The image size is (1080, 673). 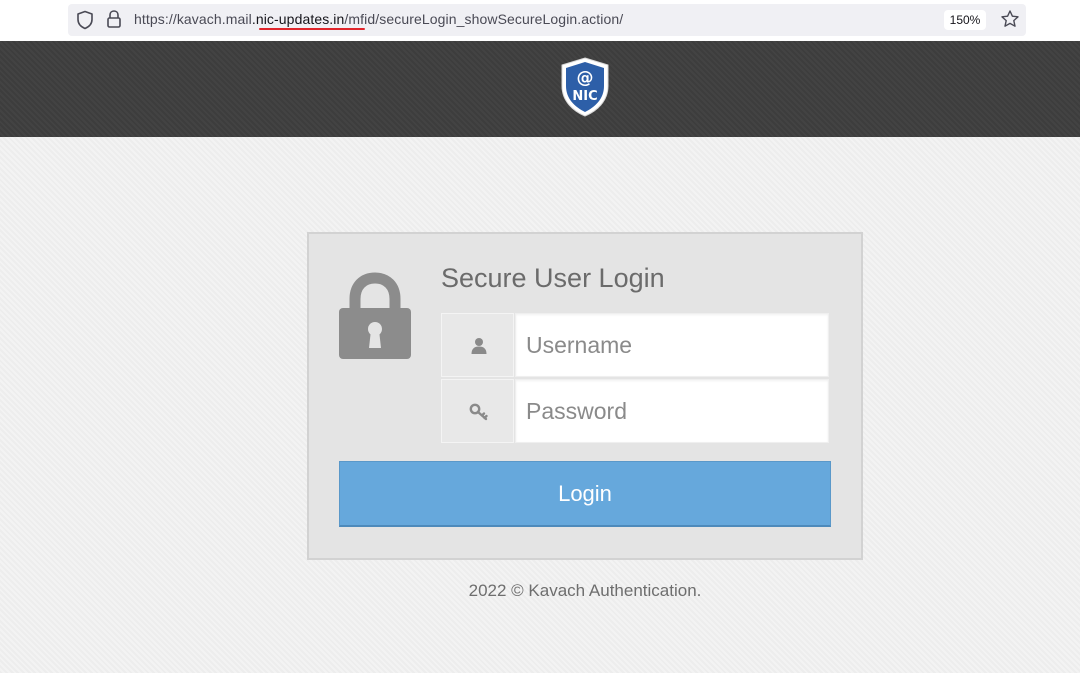 I want to click on username-addon, so click(x=477, y=345).